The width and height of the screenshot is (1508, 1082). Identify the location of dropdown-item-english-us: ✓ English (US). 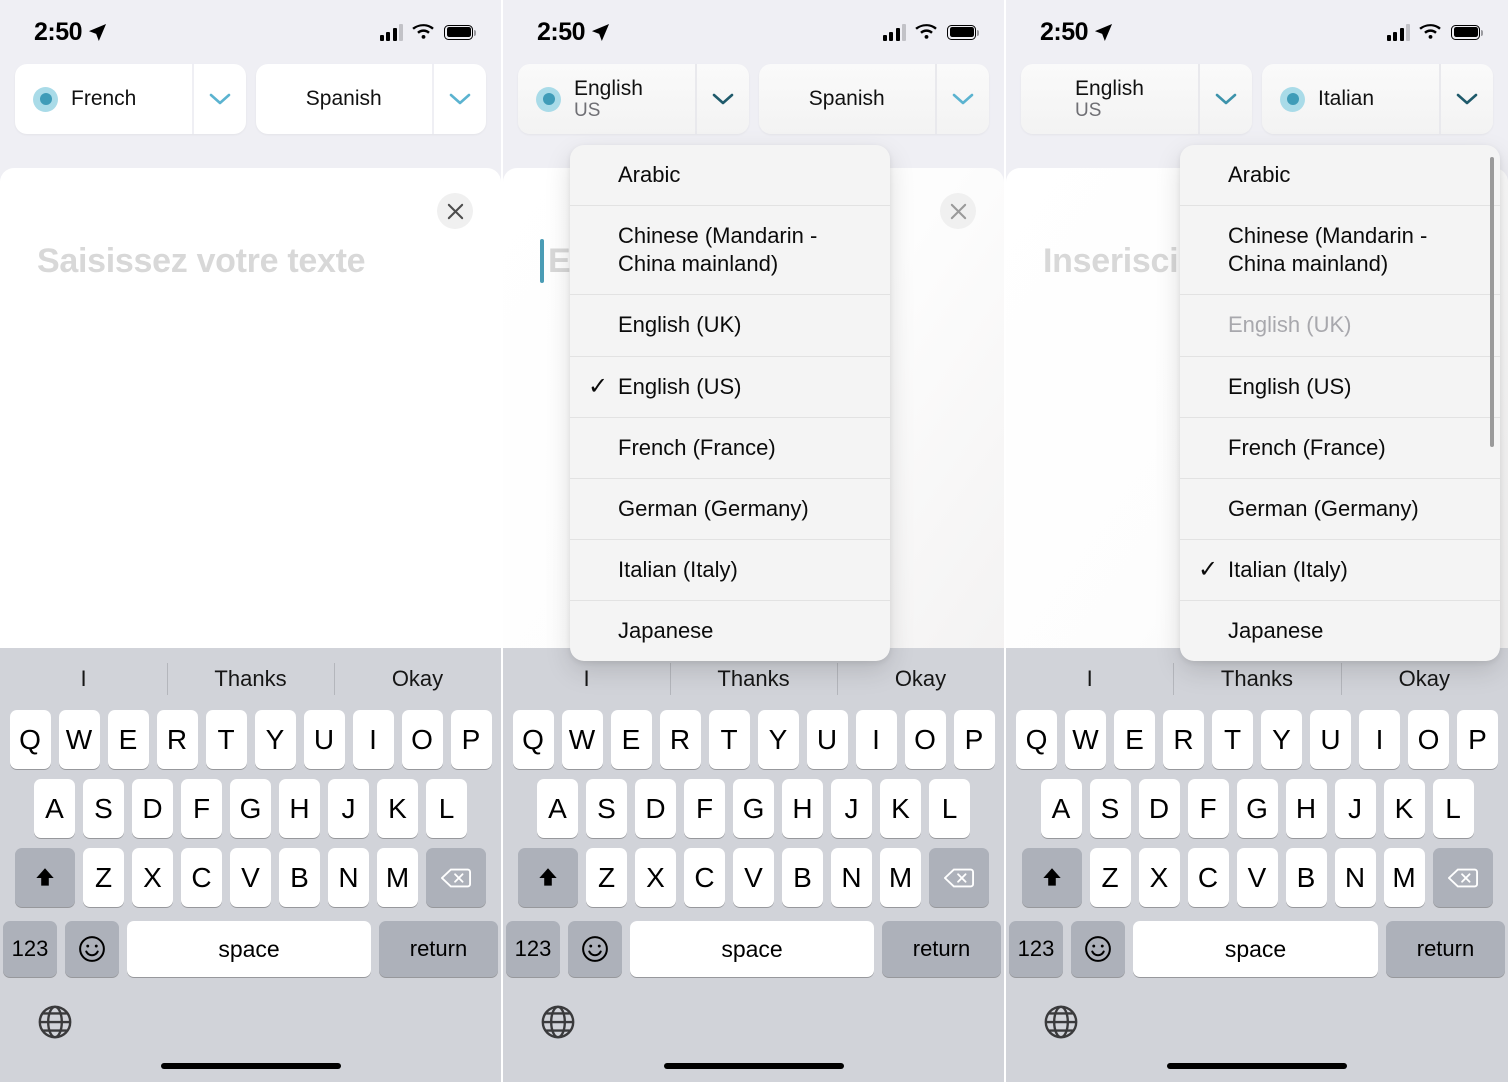
(730, 387).